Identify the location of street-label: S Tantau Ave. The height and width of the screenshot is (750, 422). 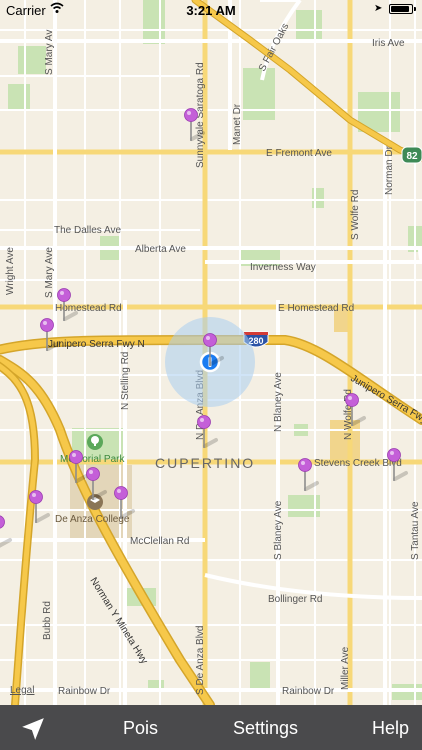
(415, 530).